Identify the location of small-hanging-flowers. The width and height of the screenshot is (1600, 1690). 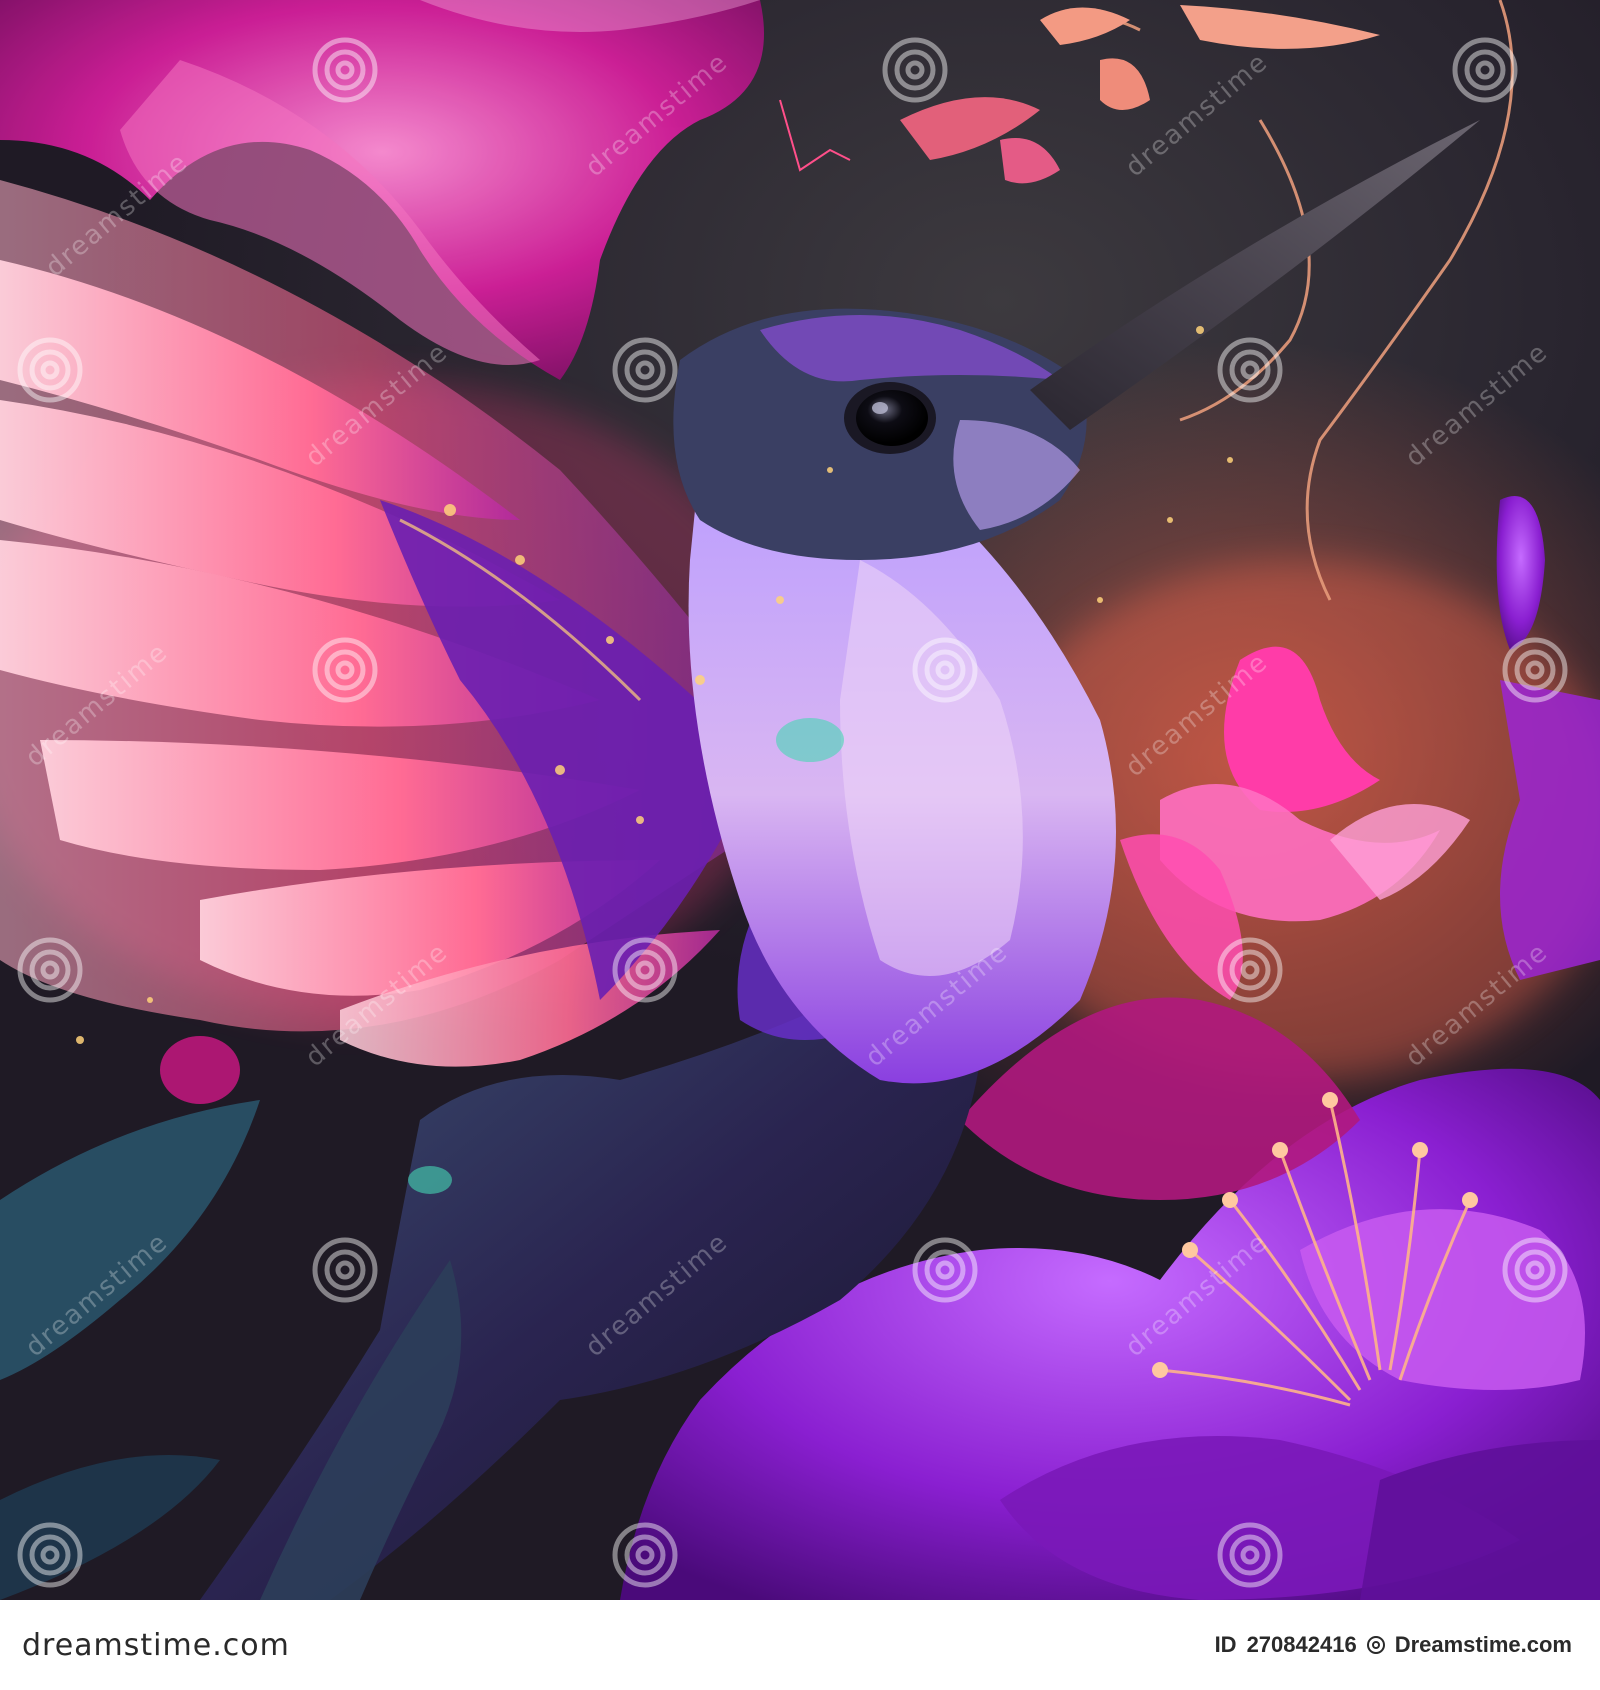
(1079, 94).